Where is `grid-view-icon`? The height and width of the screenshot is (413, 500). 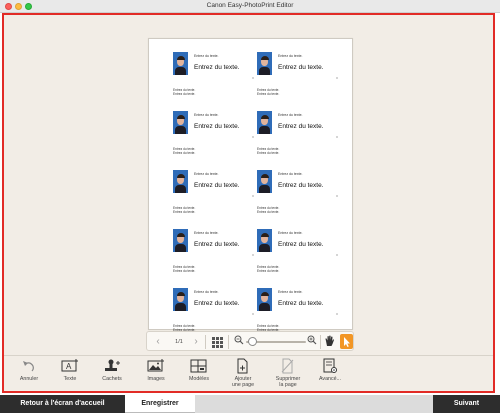 grid-view-icon is located at coordinates (217, 342).